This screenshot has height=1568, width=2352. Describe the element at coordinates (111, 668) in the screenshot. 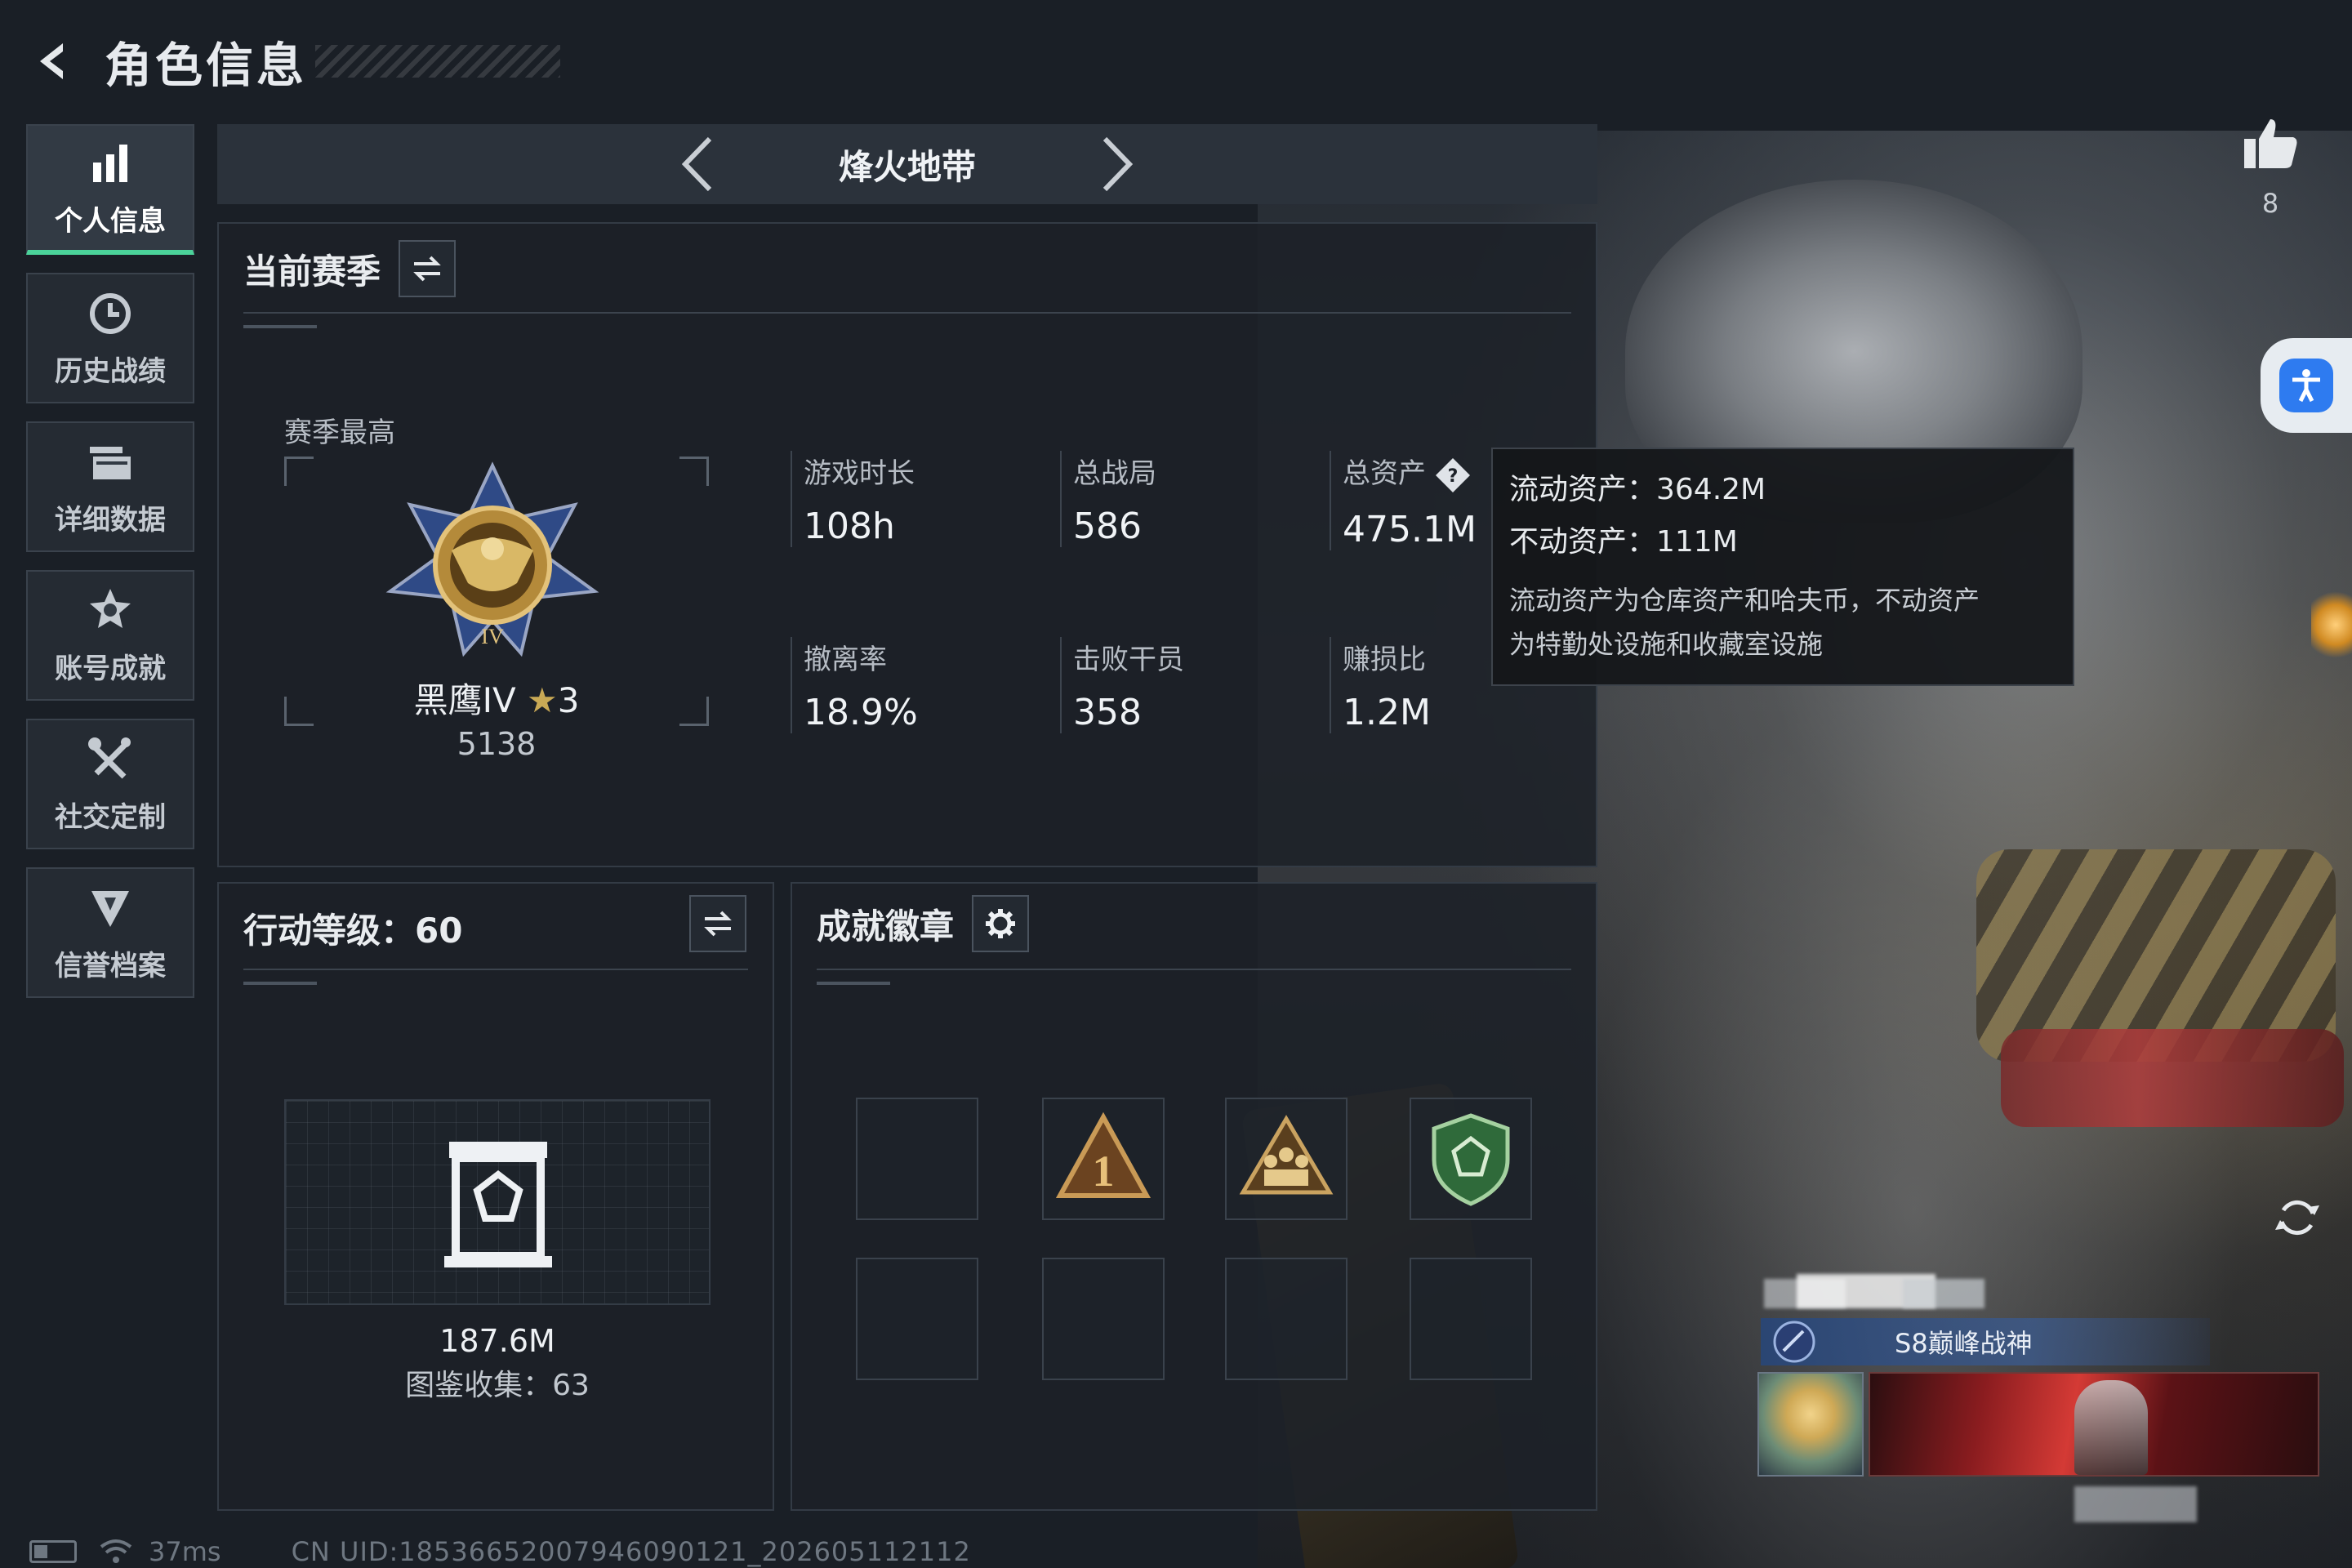

I see `sidebar-item-label: 账号成就` at that location.